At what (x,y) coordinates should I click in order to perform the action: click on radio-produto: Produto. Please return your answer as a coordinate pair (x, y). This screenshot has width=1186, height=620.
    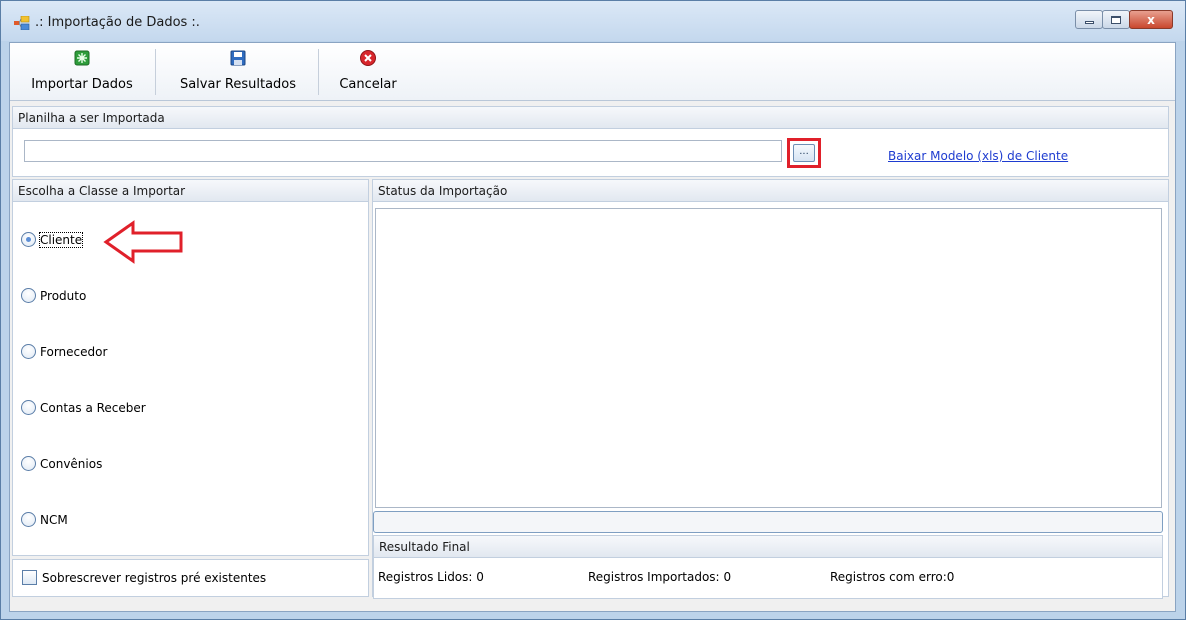
    Looking at the image, I should click on (53, 295).